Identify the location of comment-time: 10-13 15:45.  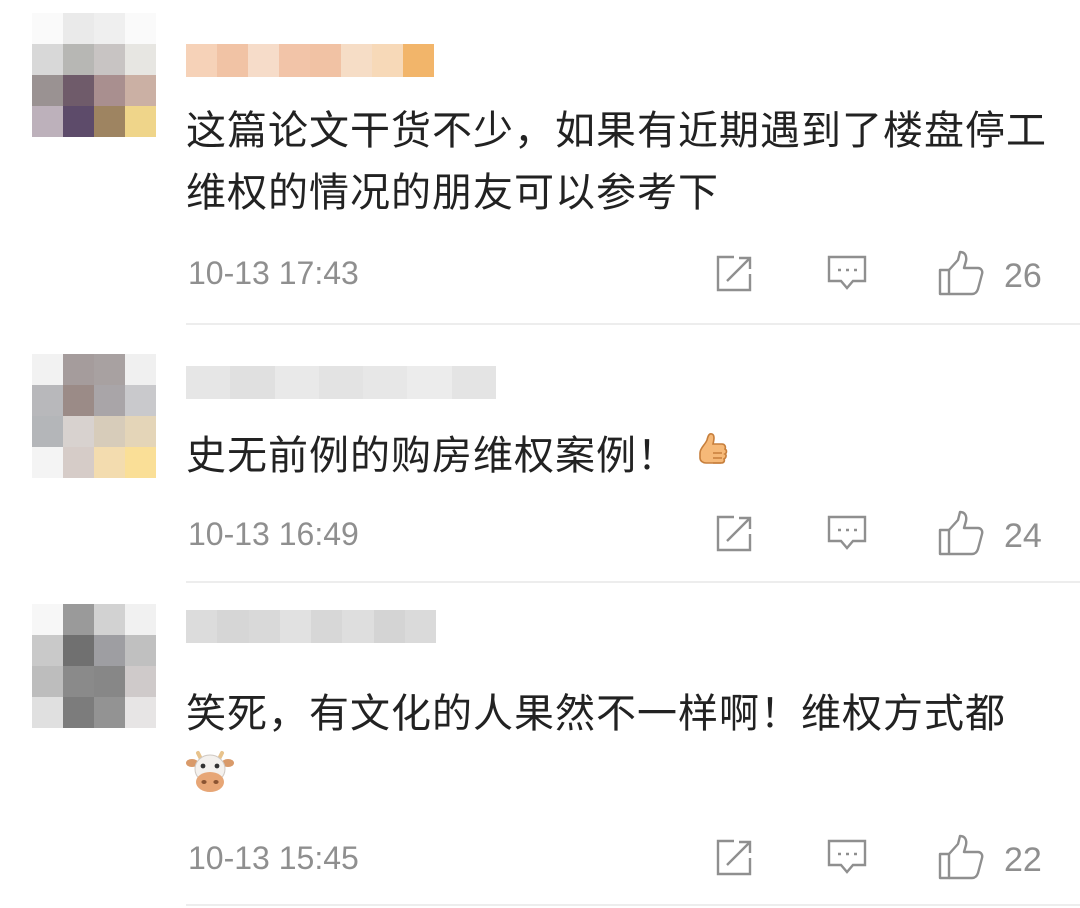
(273, 858).